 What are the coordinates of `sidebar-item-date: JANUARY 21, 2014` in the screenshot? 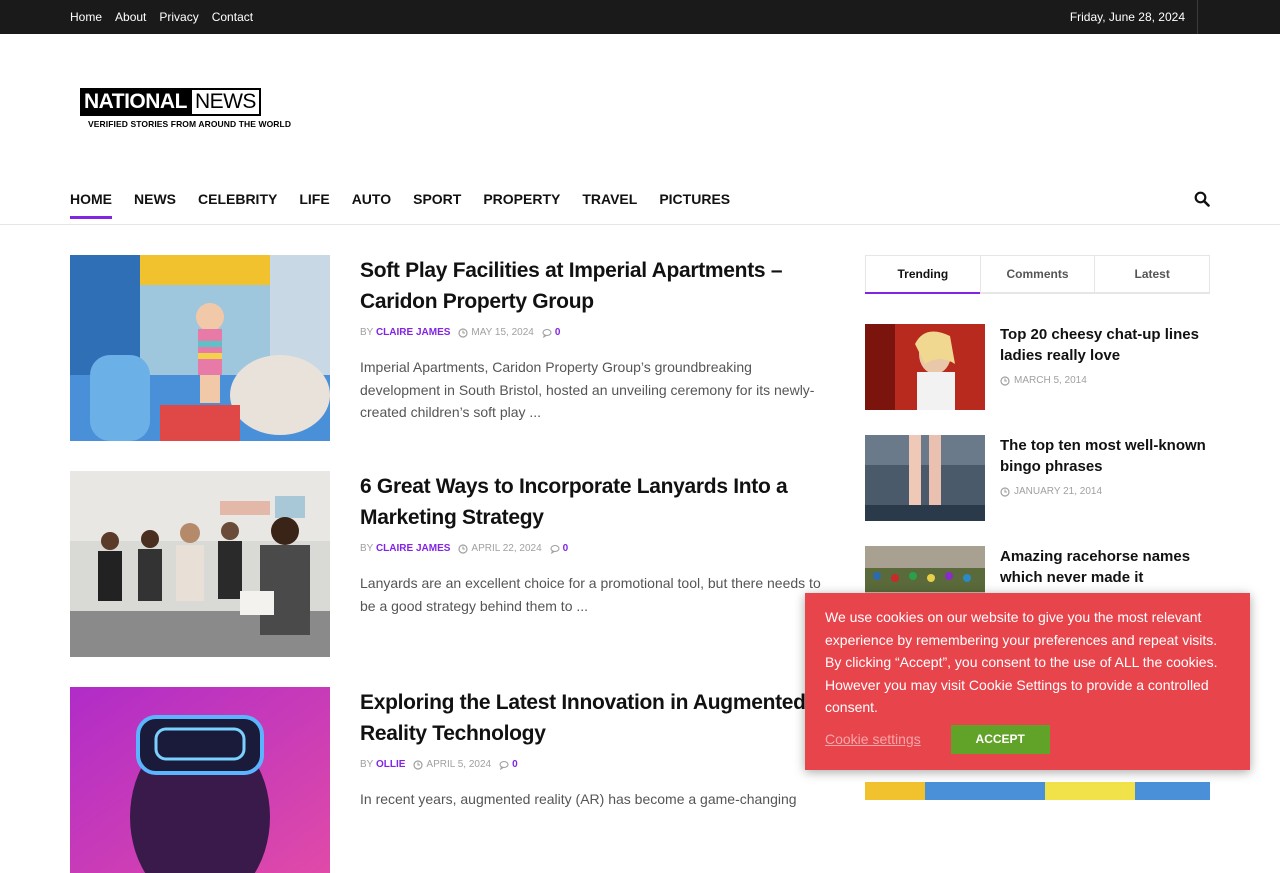 It's located at (1058, 491).